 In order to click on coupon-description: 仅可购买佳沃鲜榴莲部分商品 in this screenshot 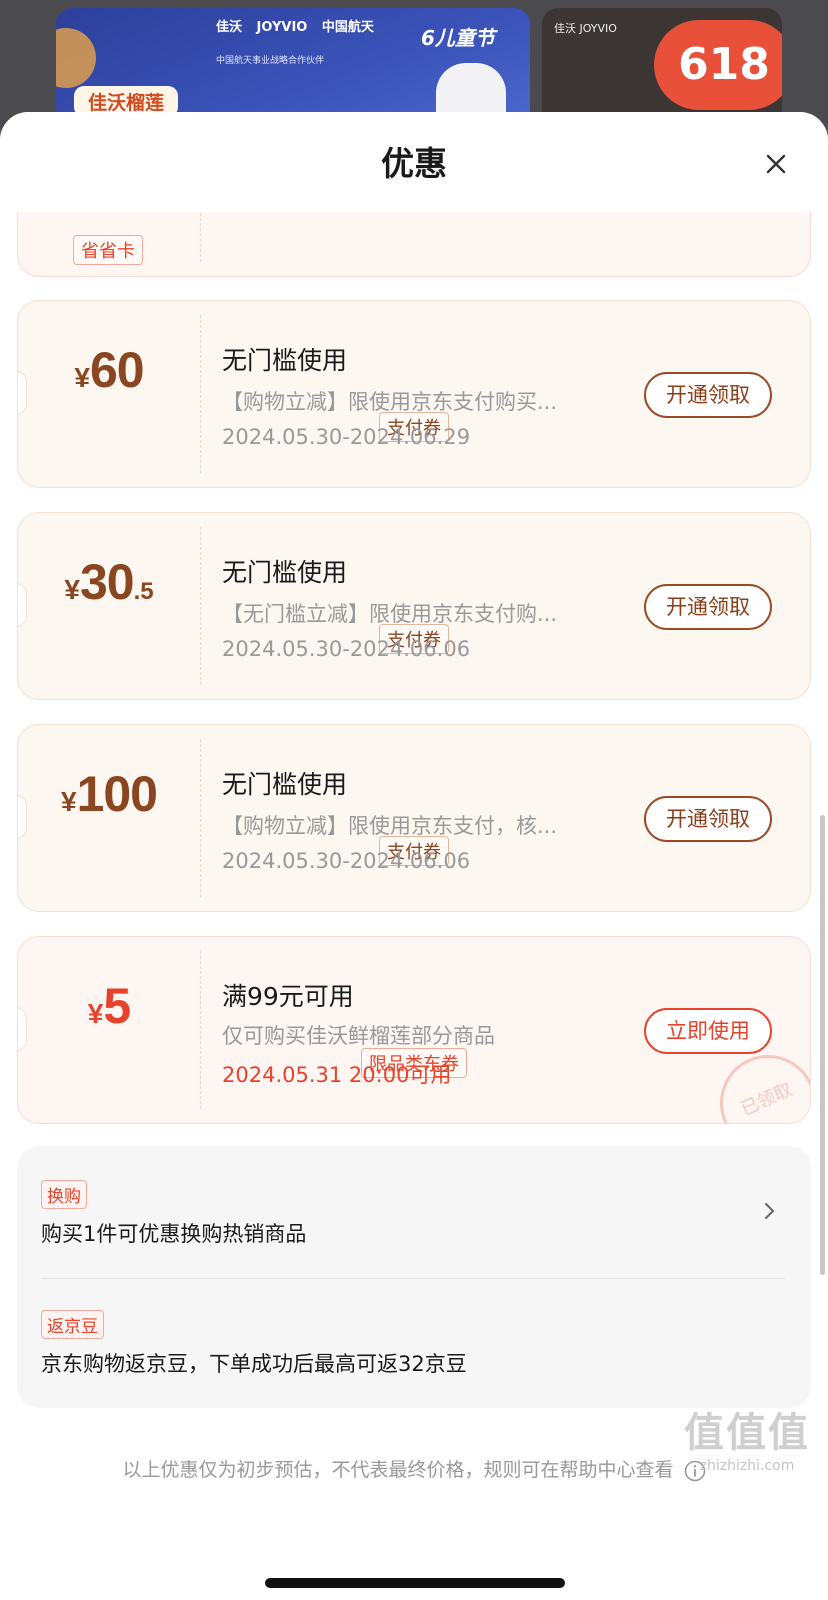, I will do `click(358, 1036)`.